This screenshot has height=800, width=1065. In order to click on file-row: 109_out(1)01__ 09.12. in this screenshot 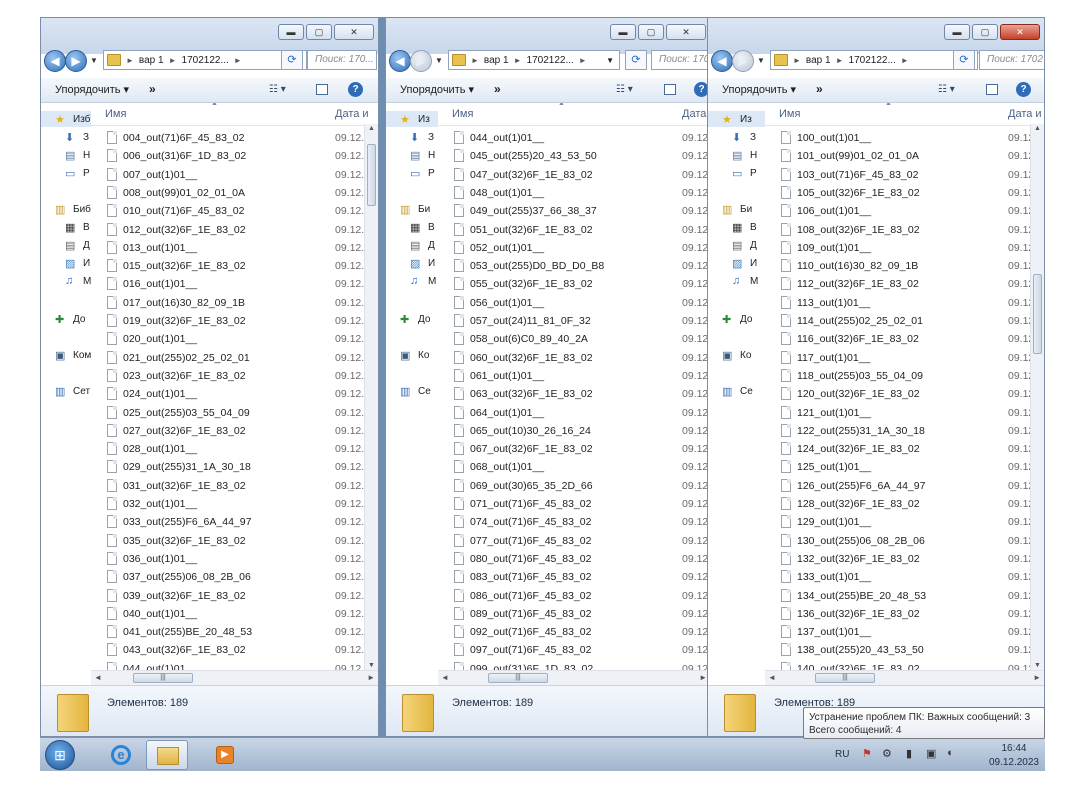, I will do `click(904, 249)`.